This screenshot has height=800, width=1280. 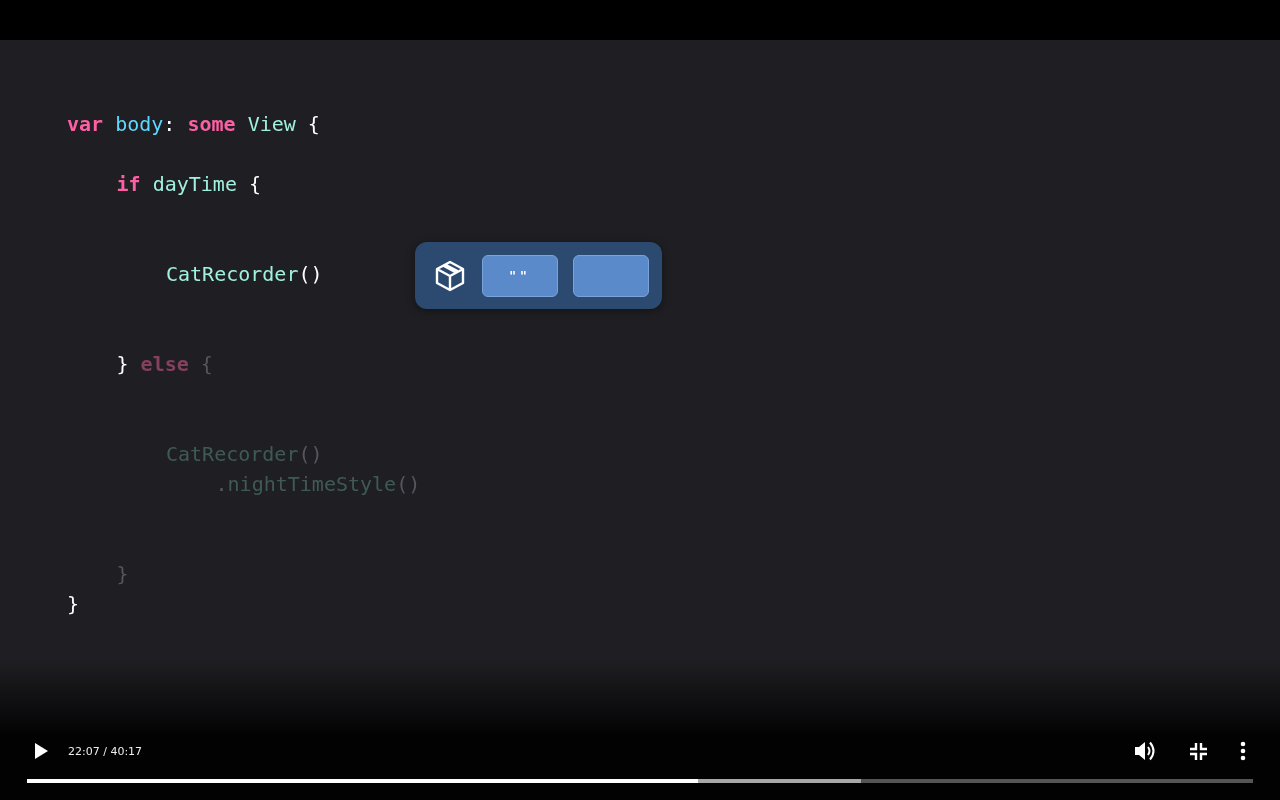 What do you see at coordinates (450, 275) in the screenshot?
I see `box-icon` at bounding box center [450, 275].